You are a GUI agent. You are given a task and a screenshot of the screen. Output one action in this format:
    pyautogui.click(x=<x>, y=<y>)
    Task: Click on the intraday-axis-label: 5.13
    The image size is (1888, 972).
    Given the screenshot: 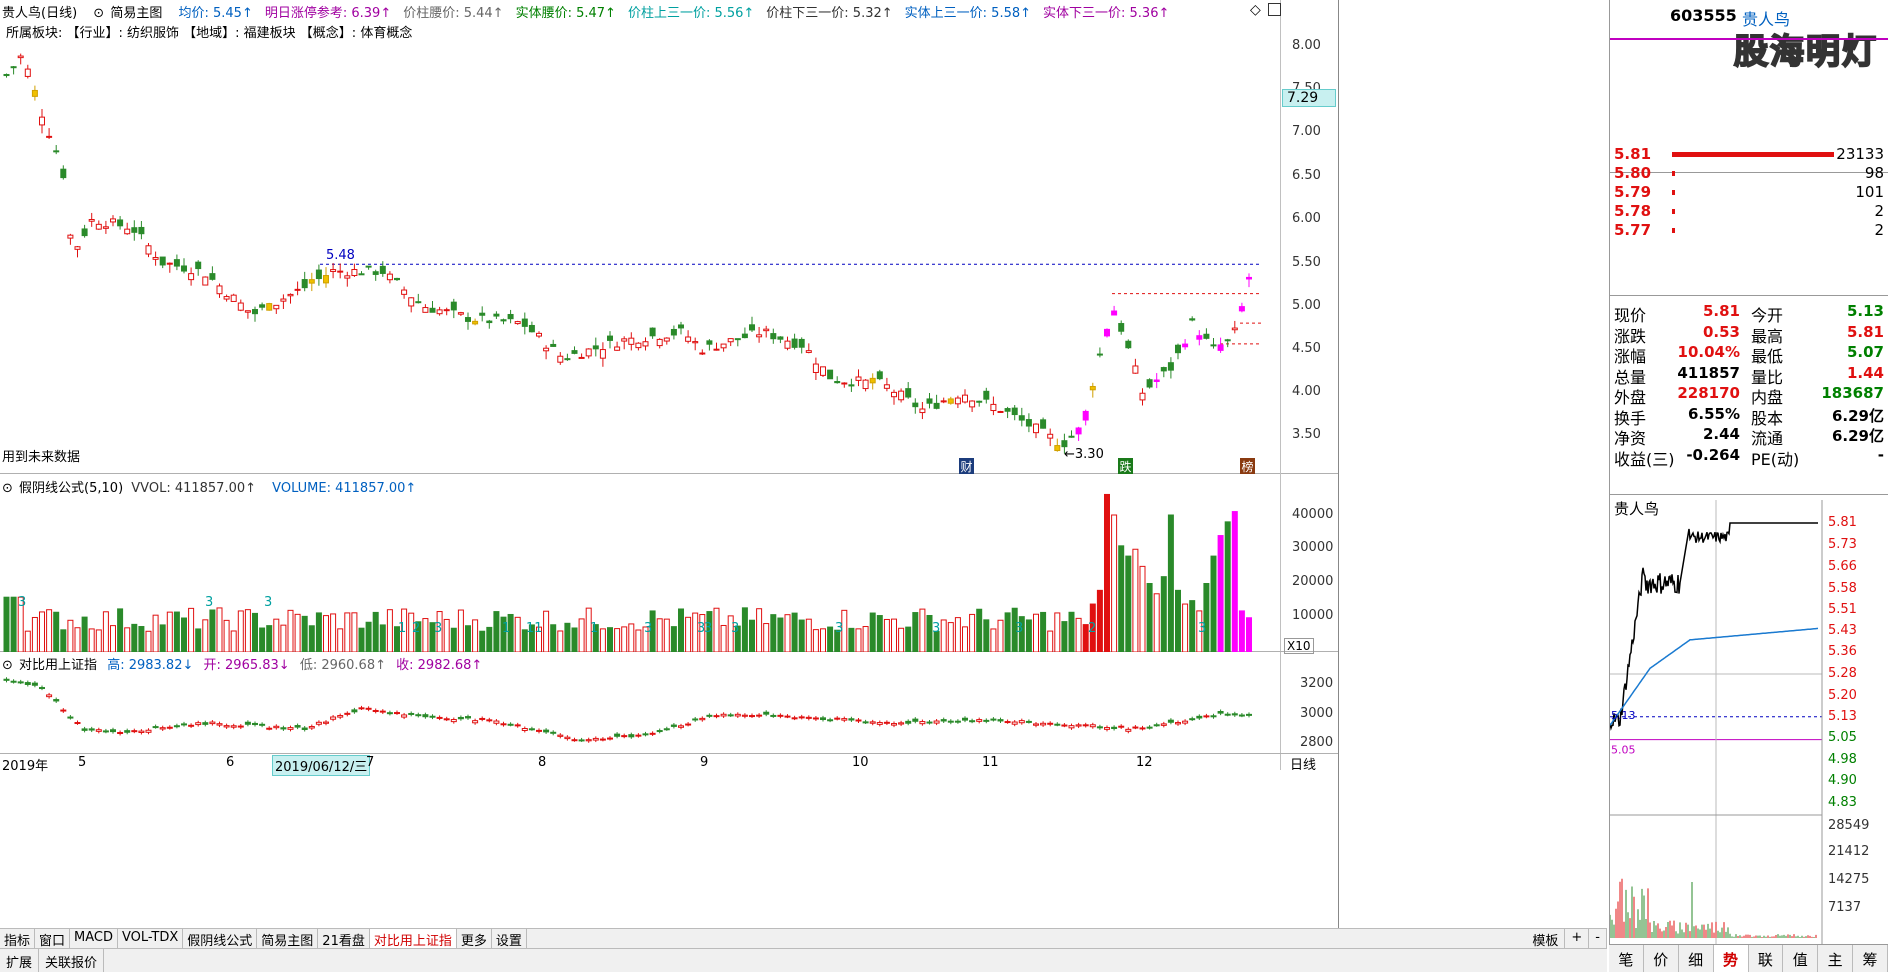 What is the action you would take?
    pyautogui.click(x=1842, y=716)
    